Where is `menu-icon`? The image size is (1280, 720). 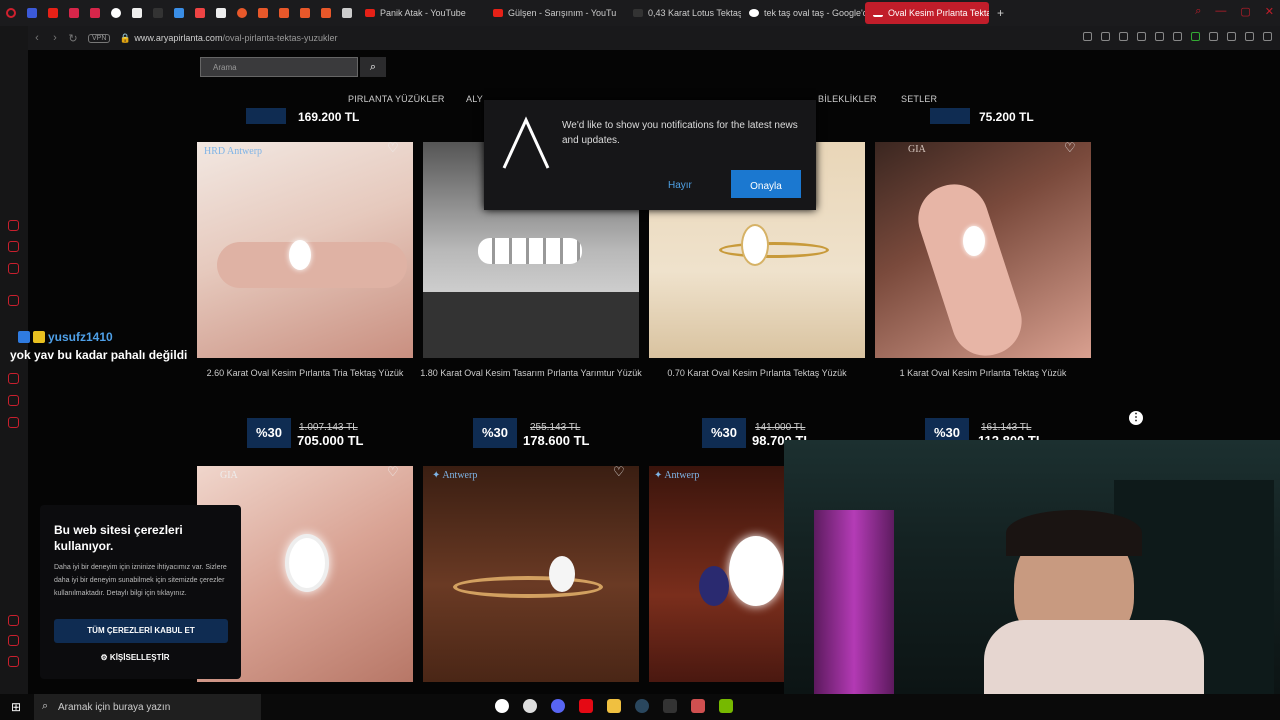
menu-icon is located at coordinates (1267, 36).